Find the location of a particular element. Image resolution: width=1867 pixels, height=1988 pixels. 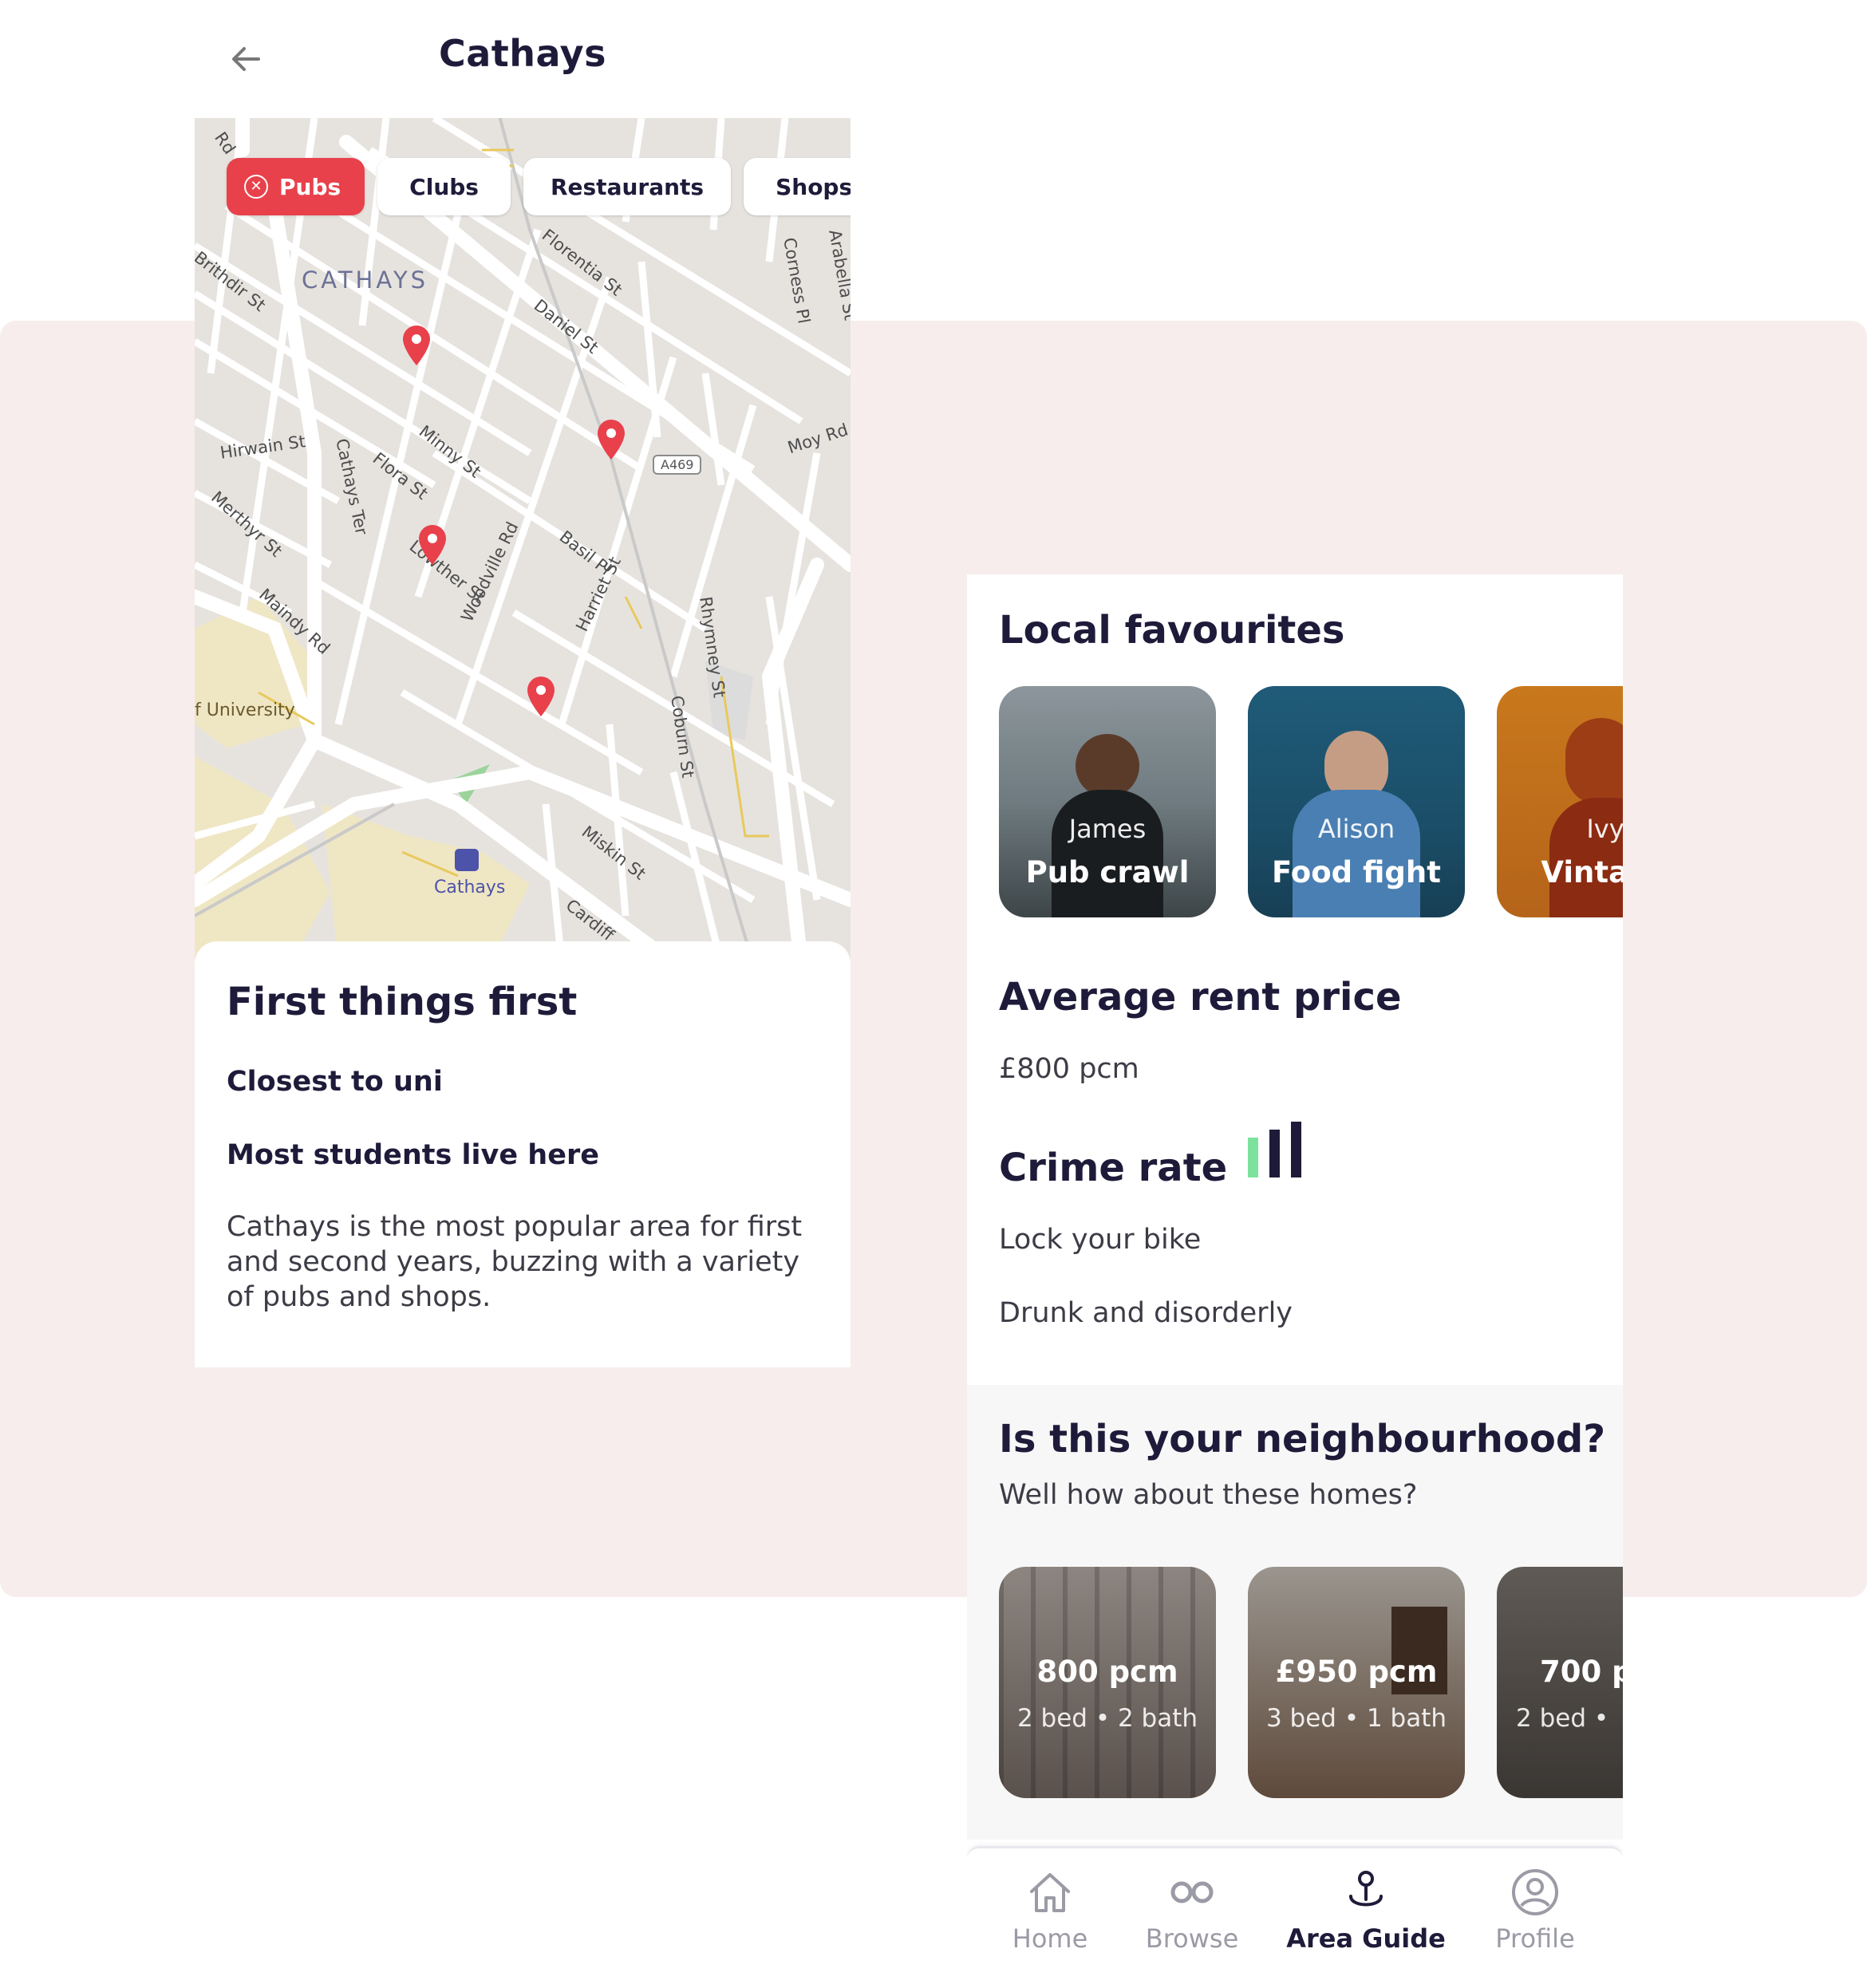

filter-chip-restaurants: Restaurants is located at coordinates (627, 186).